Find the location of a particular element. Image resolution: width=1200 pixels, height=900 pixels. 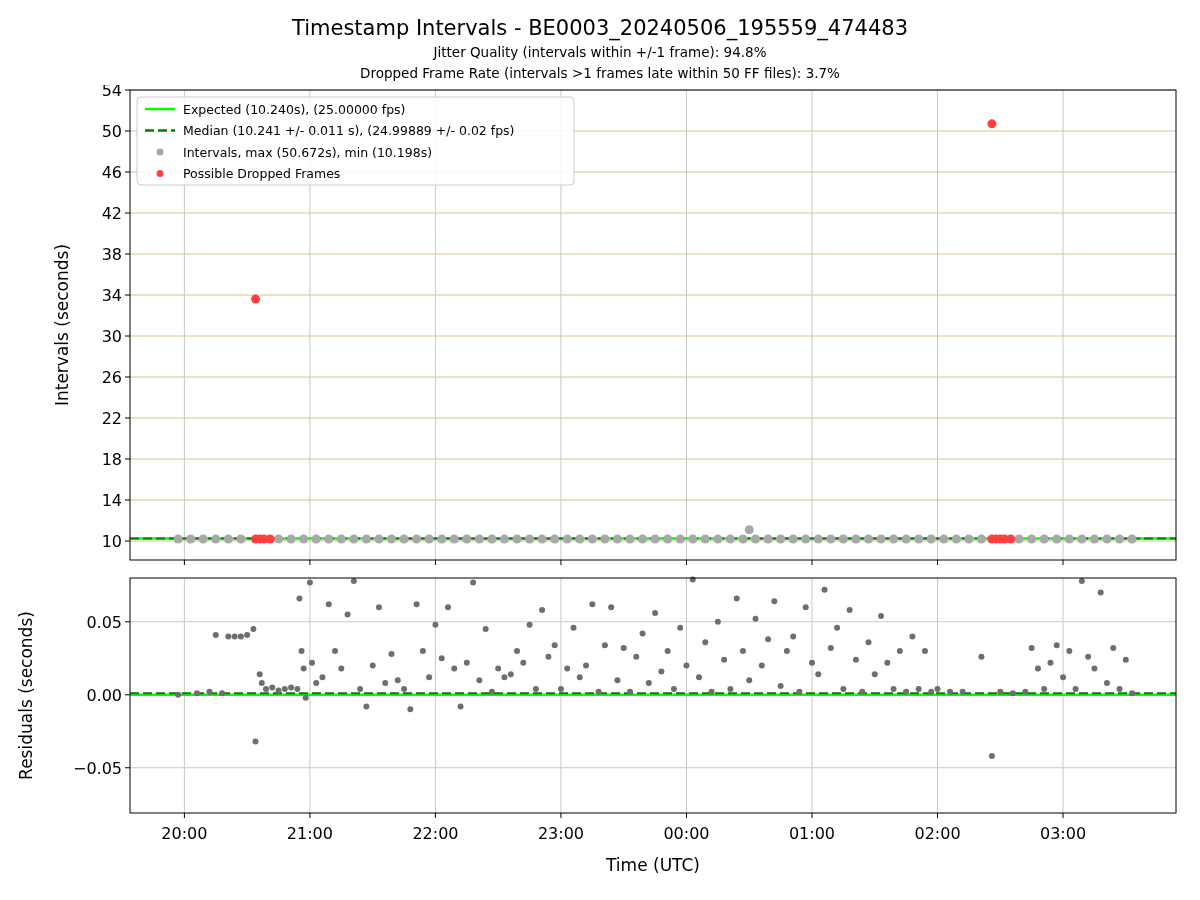

axis-tick-label: 54 is located at coordinates (111, 92).